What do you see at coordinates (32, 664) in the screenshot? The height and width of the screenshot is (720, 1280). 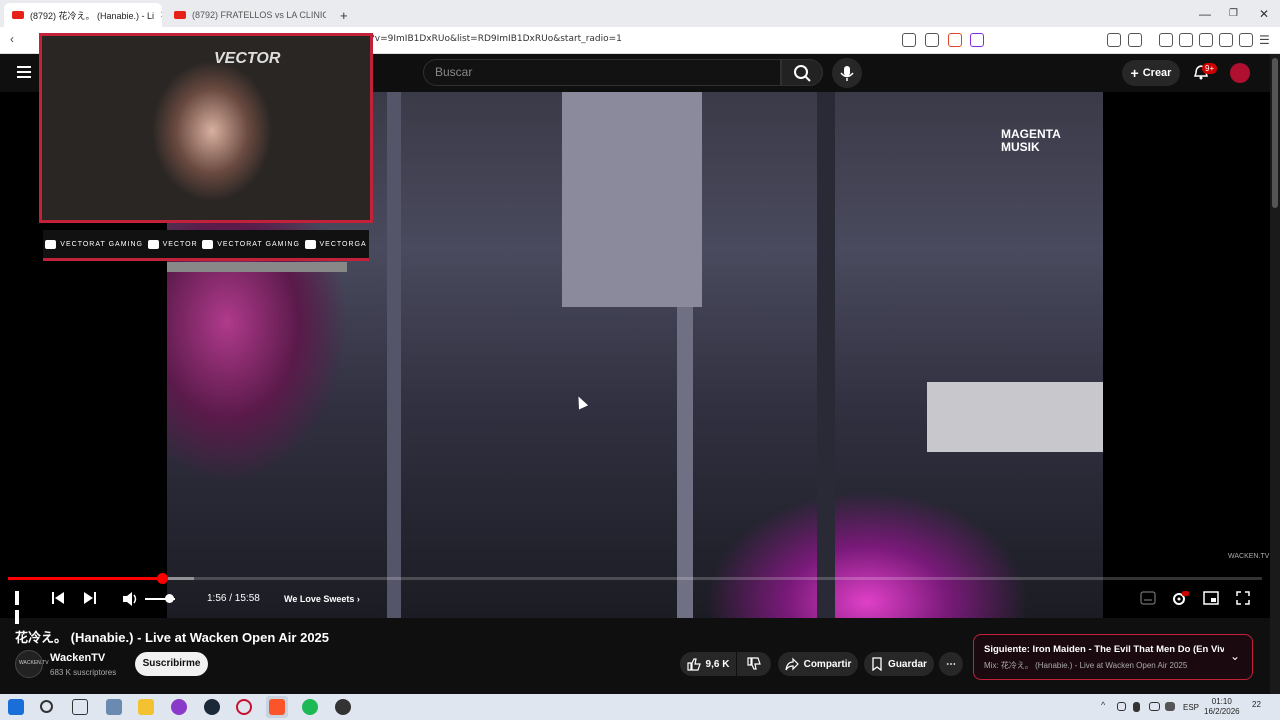 I see `channel-avatar: WACKEN.TV` at bounding box center [32, 664].